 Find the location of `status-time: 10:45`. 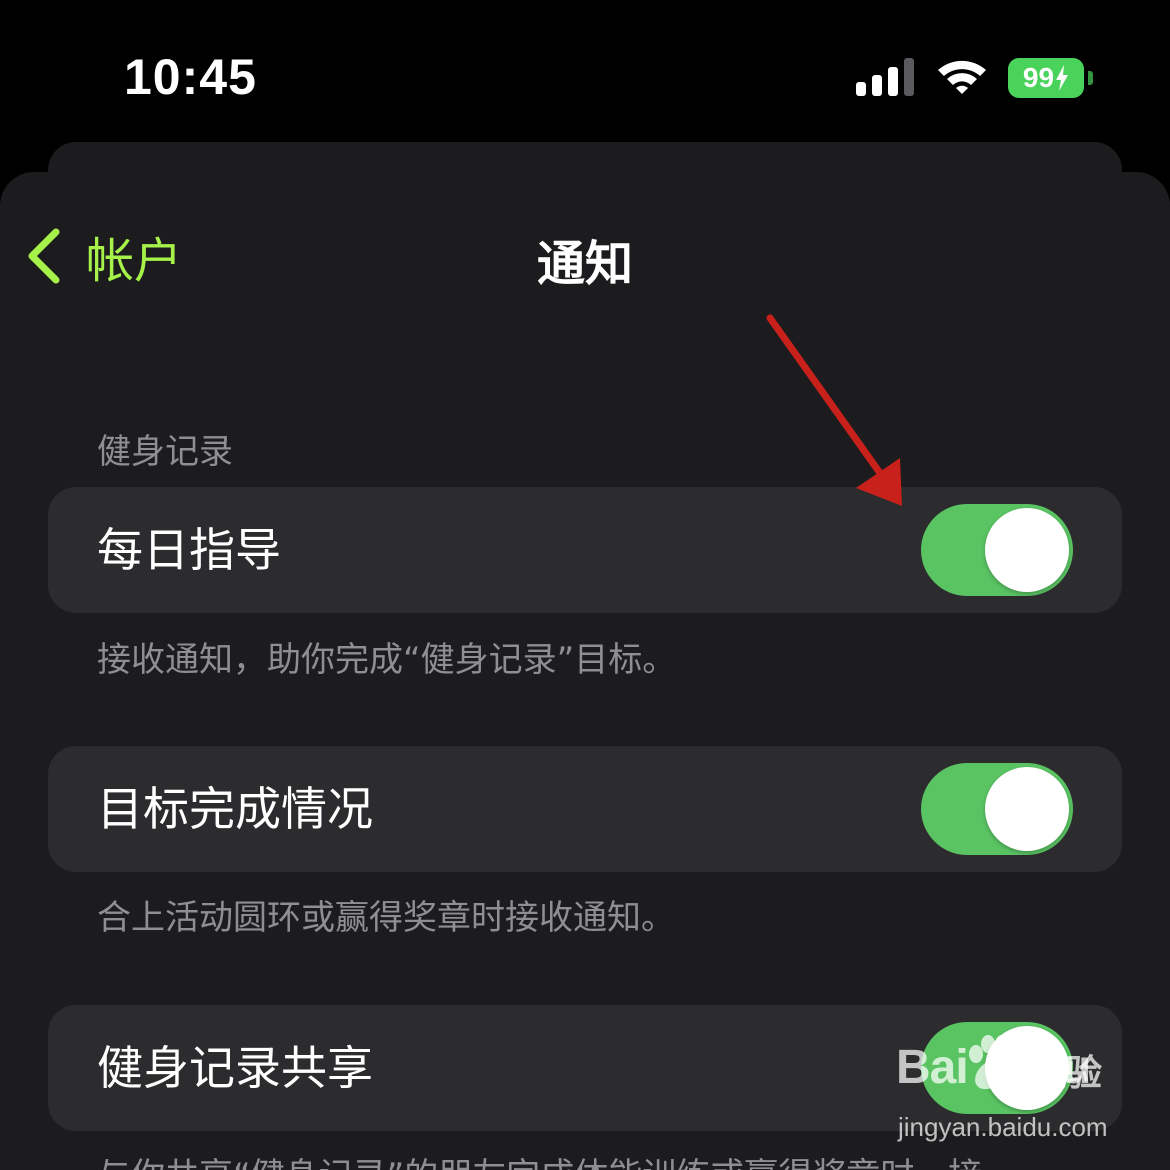

status-time: 10:45 is located at coordinates (190, 77).